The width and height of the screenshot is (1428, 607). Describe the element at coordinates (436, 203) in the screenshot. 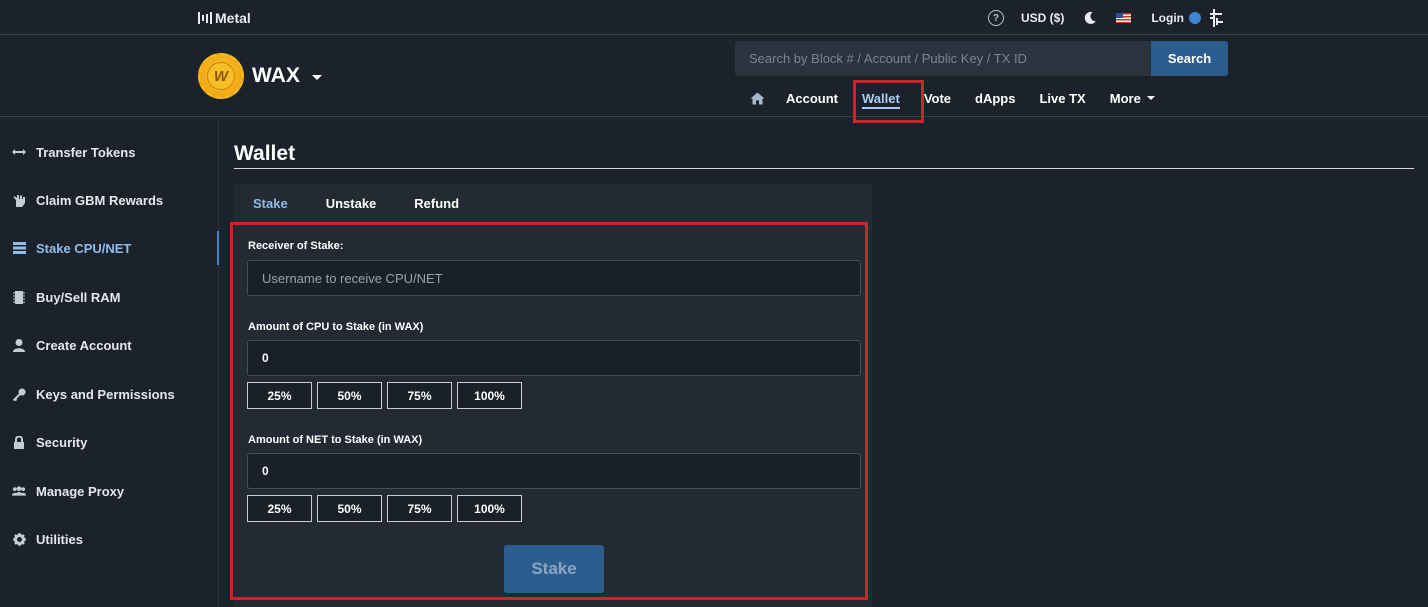

I see `tab-refund: Refund` at that location.